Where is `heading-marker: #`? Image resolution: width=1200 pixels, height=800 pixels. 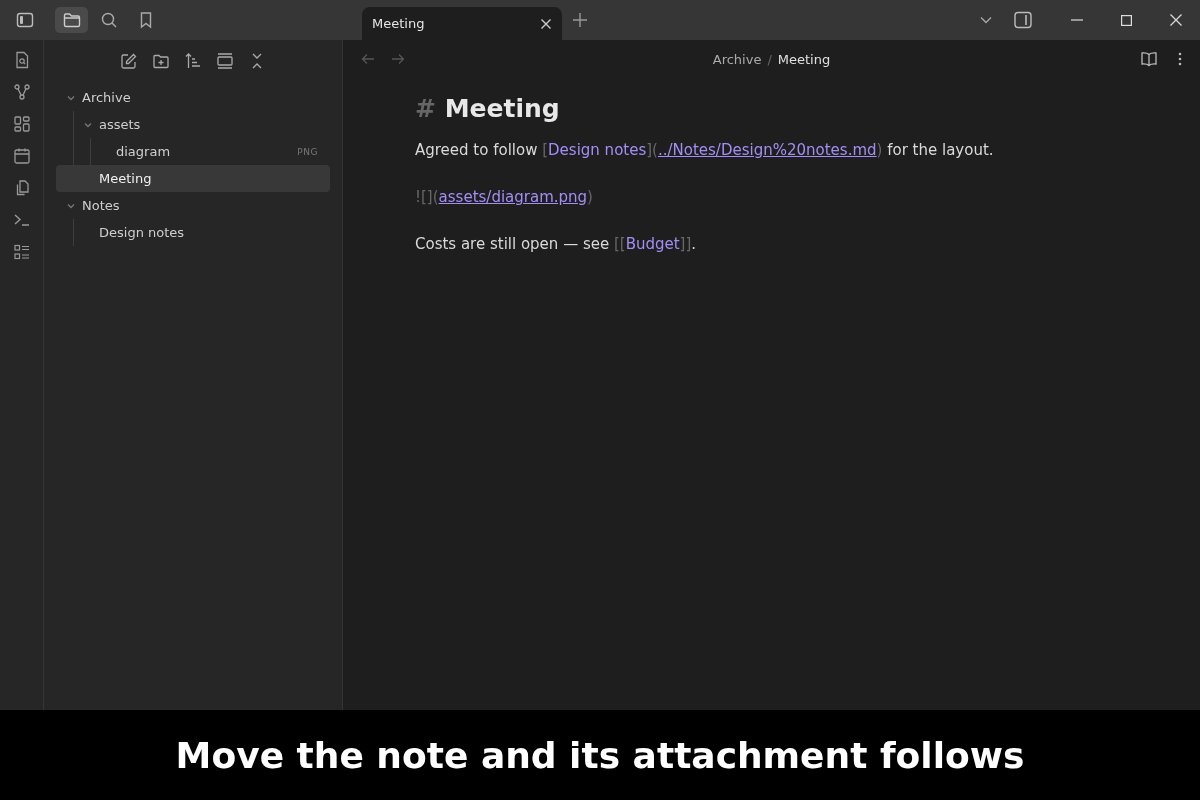
heading-marker: # is located at coordinates (425, 108).